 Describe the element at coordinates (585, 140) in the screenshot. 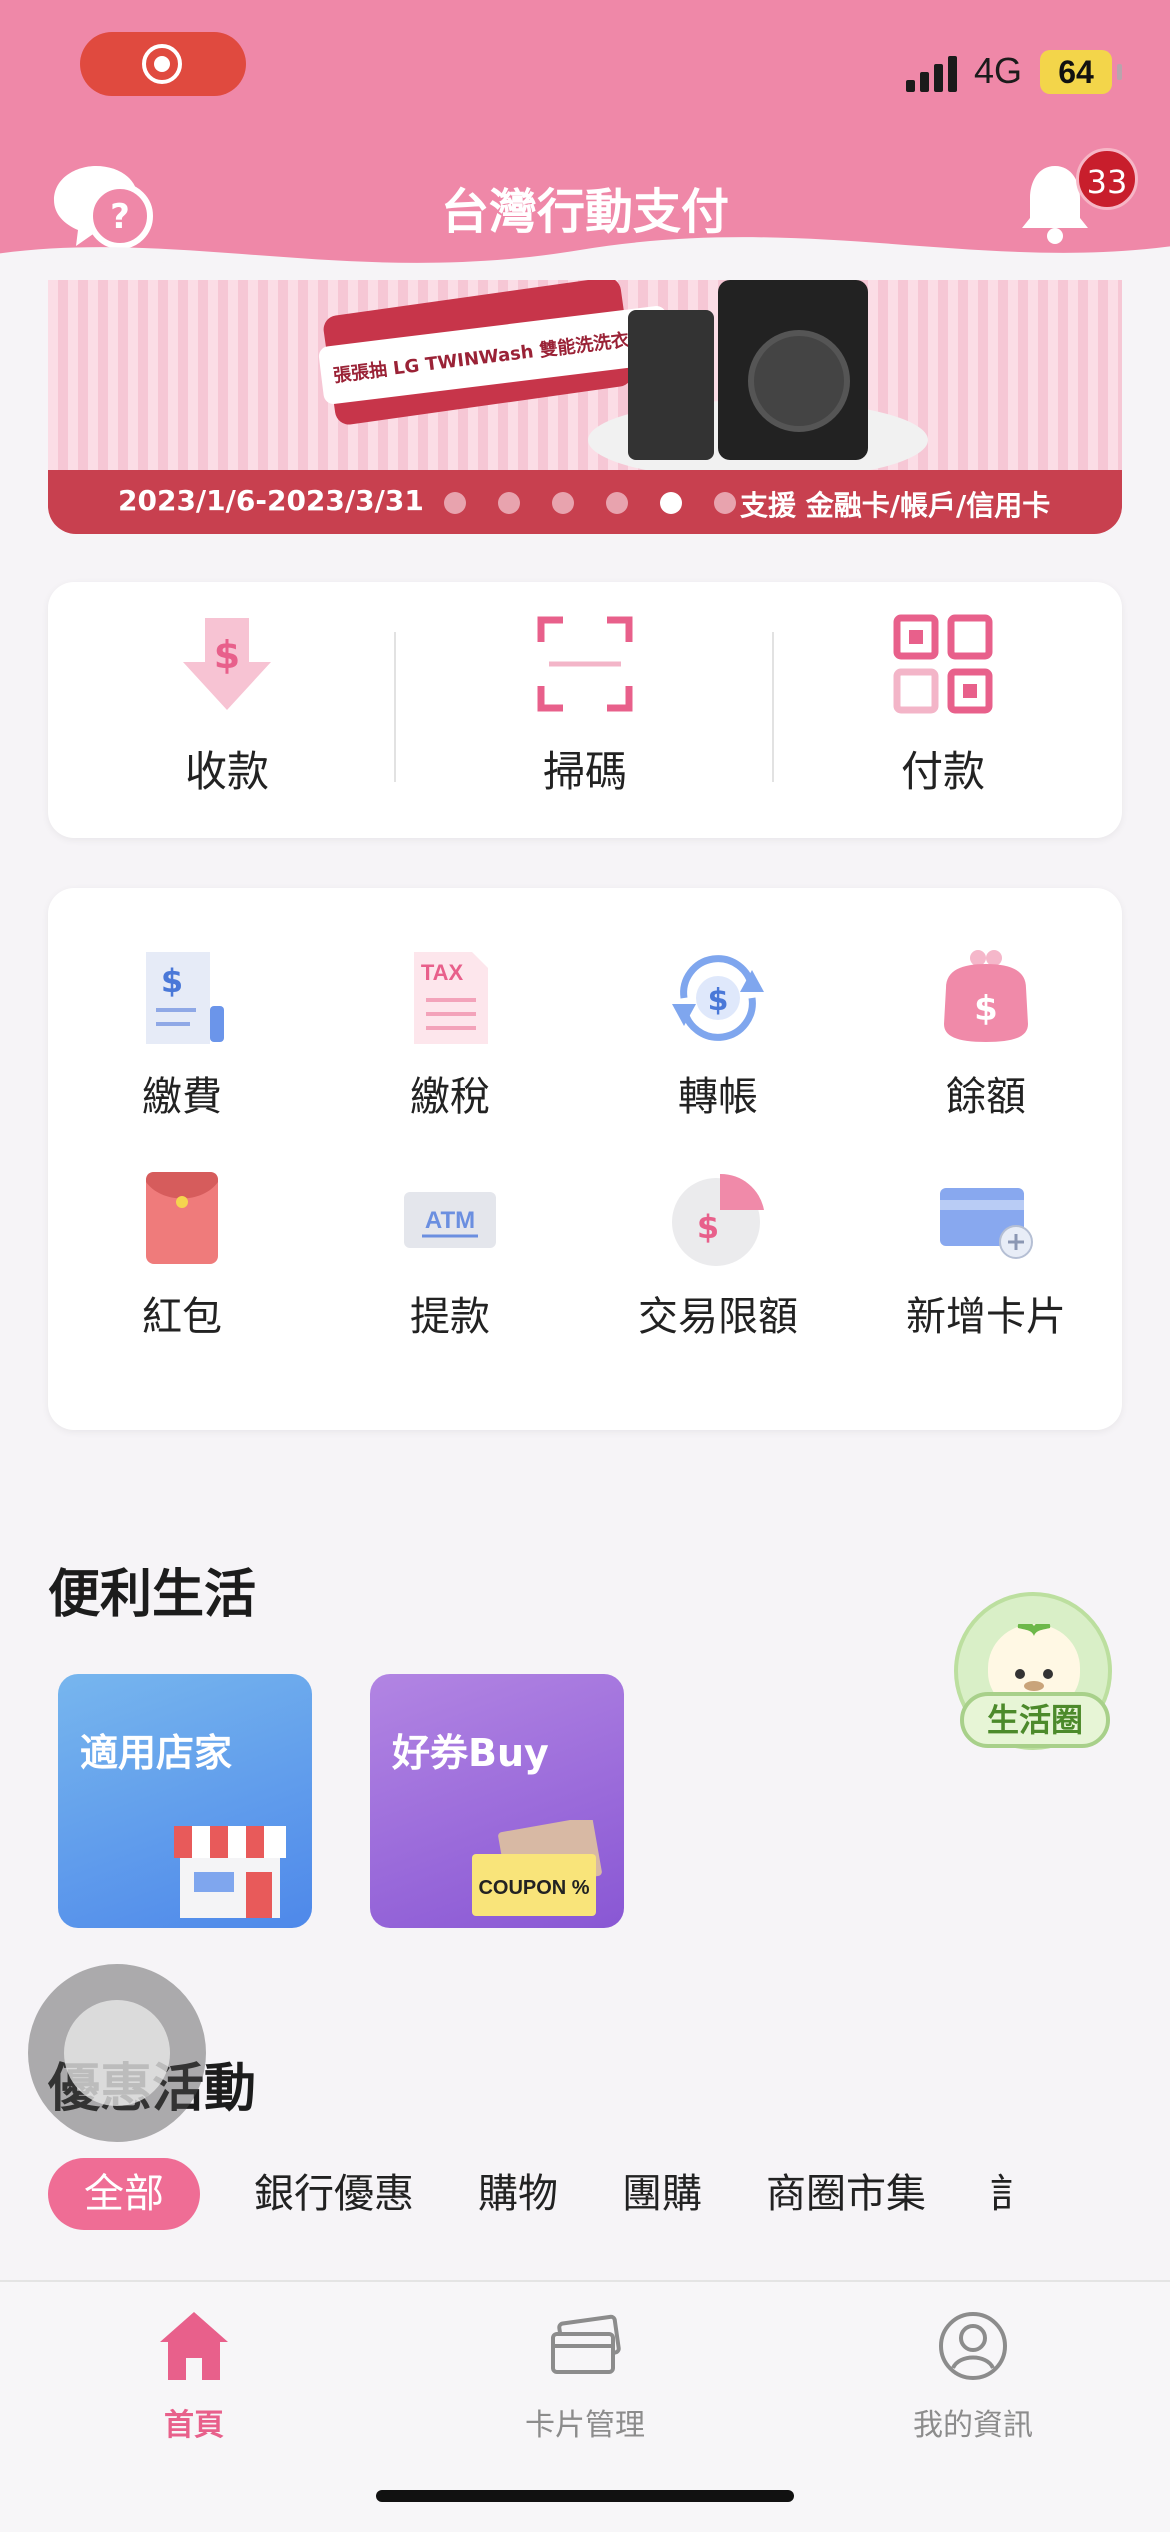

I see `app-header: 4G 64 ? 台灣行動支付 33` at that location.